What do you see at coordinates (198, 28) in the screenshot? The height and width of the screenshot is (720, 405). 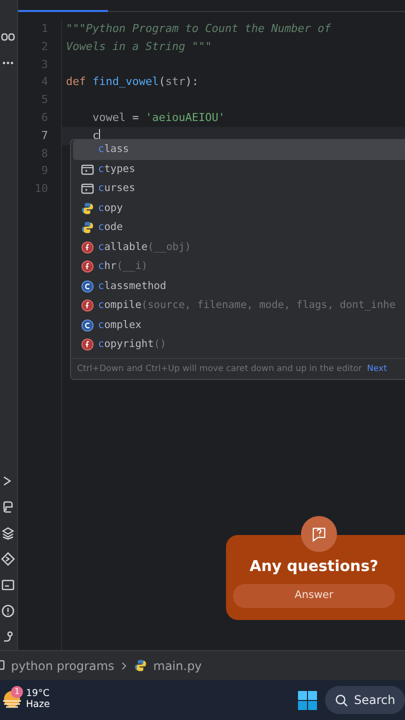 I see `code-line: """Python Program to Count the Number of` at bounding box center [198, 28].